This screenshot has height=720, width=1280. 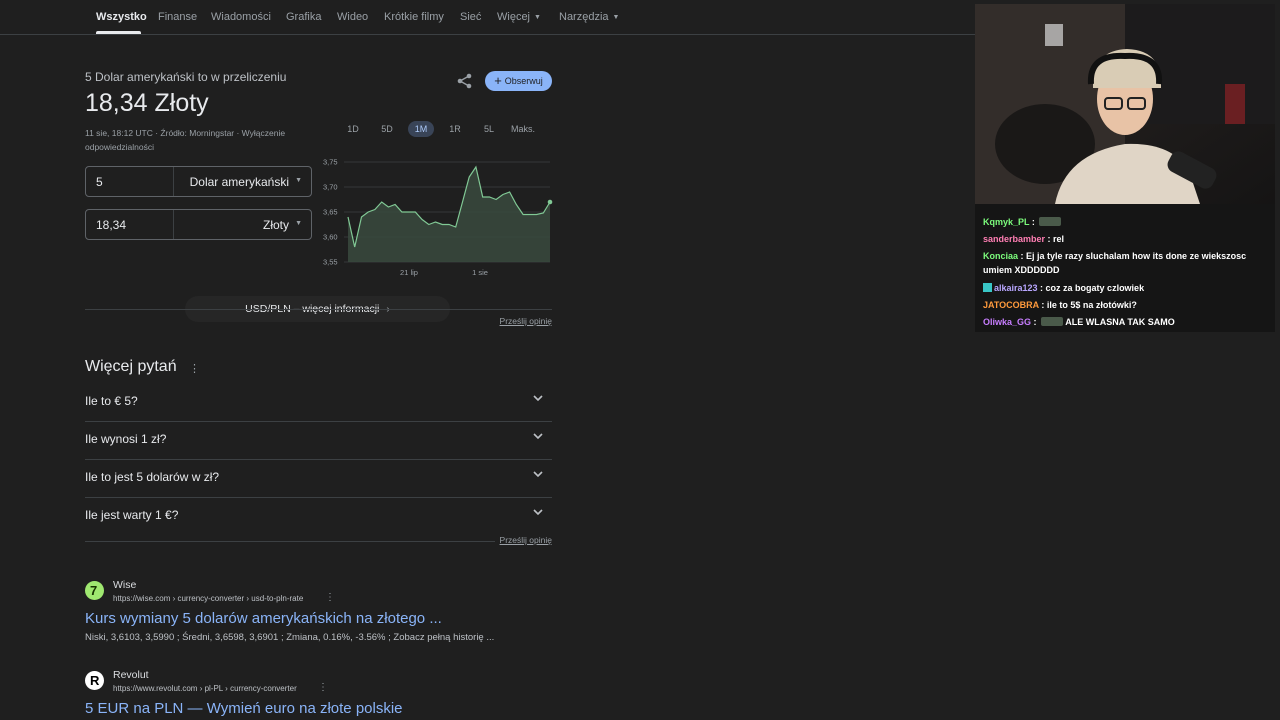 What do you see at coordinates (131, 675) in the screenshot?
I see `result-site-name: Revolut` at bounding box center [131, 675].